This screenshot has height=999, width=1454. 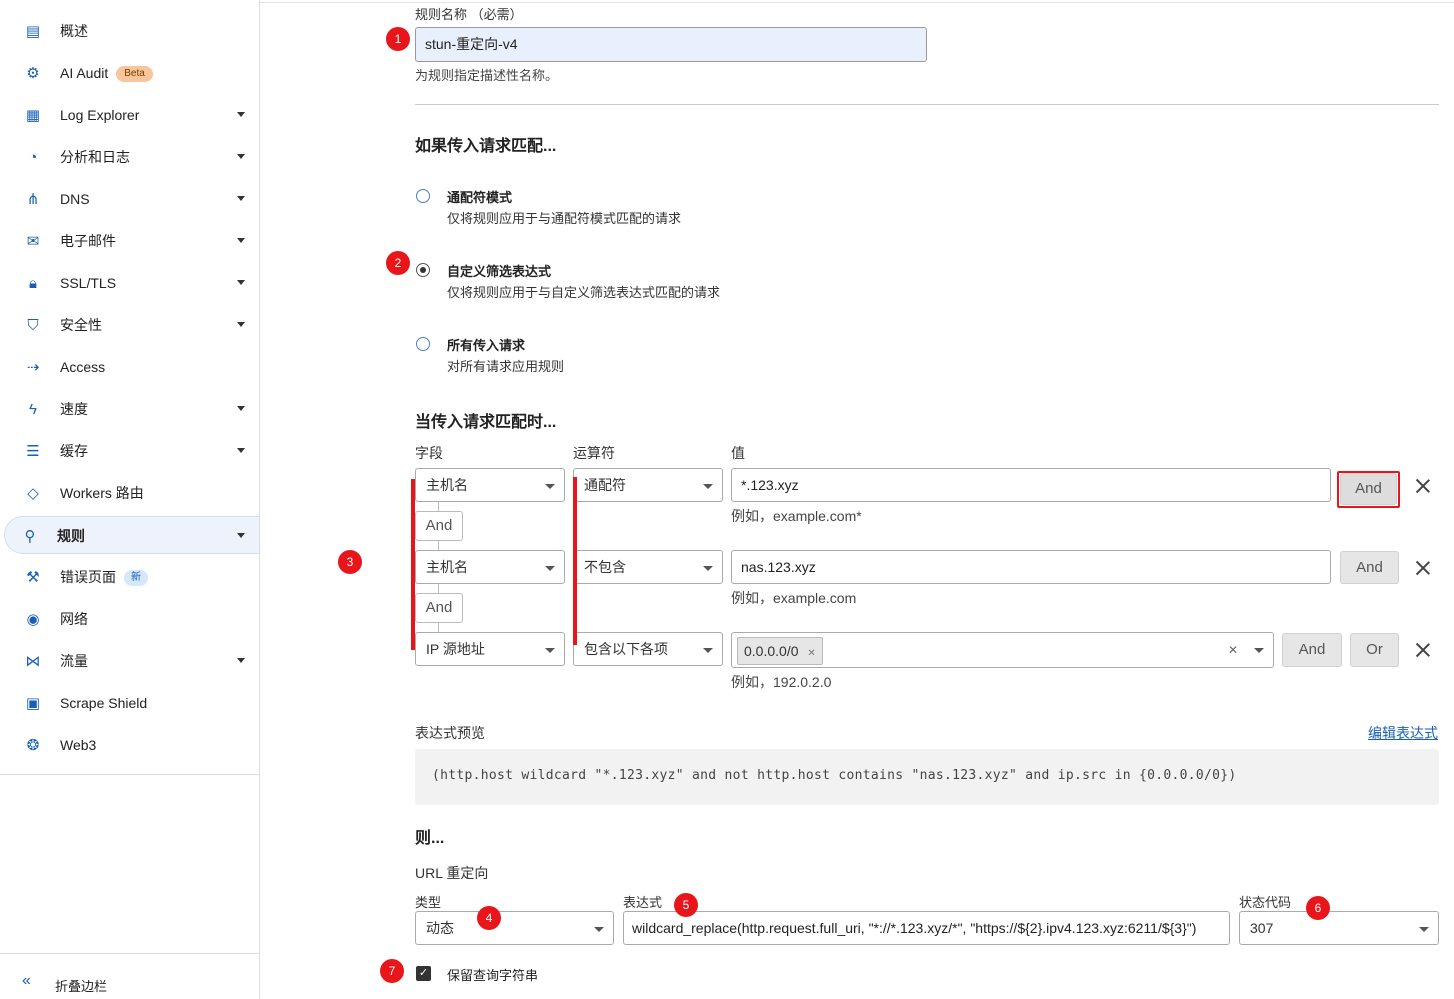 I want to click on sidebar-badge: 新, so click(x=136, y=578).